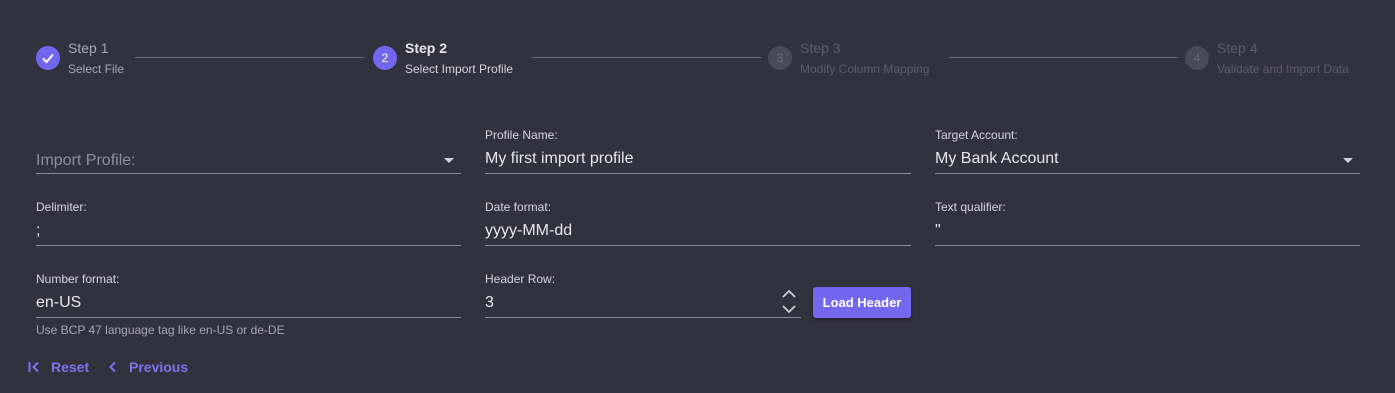 This screenshot has height=393, width=1395. Describe the element at coordinates (862, 302) in the screenshot. I see `load-header-button: Load Header` at that location.